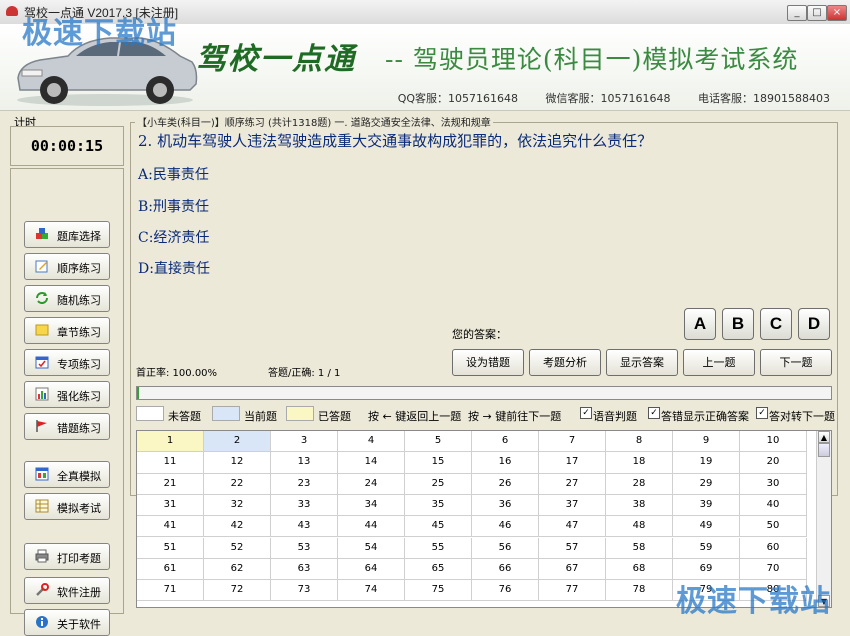  What do you see at coordinates (824, 450) in the screenshot?
I see `scroll-thumb` at bounding box center [824, 450].